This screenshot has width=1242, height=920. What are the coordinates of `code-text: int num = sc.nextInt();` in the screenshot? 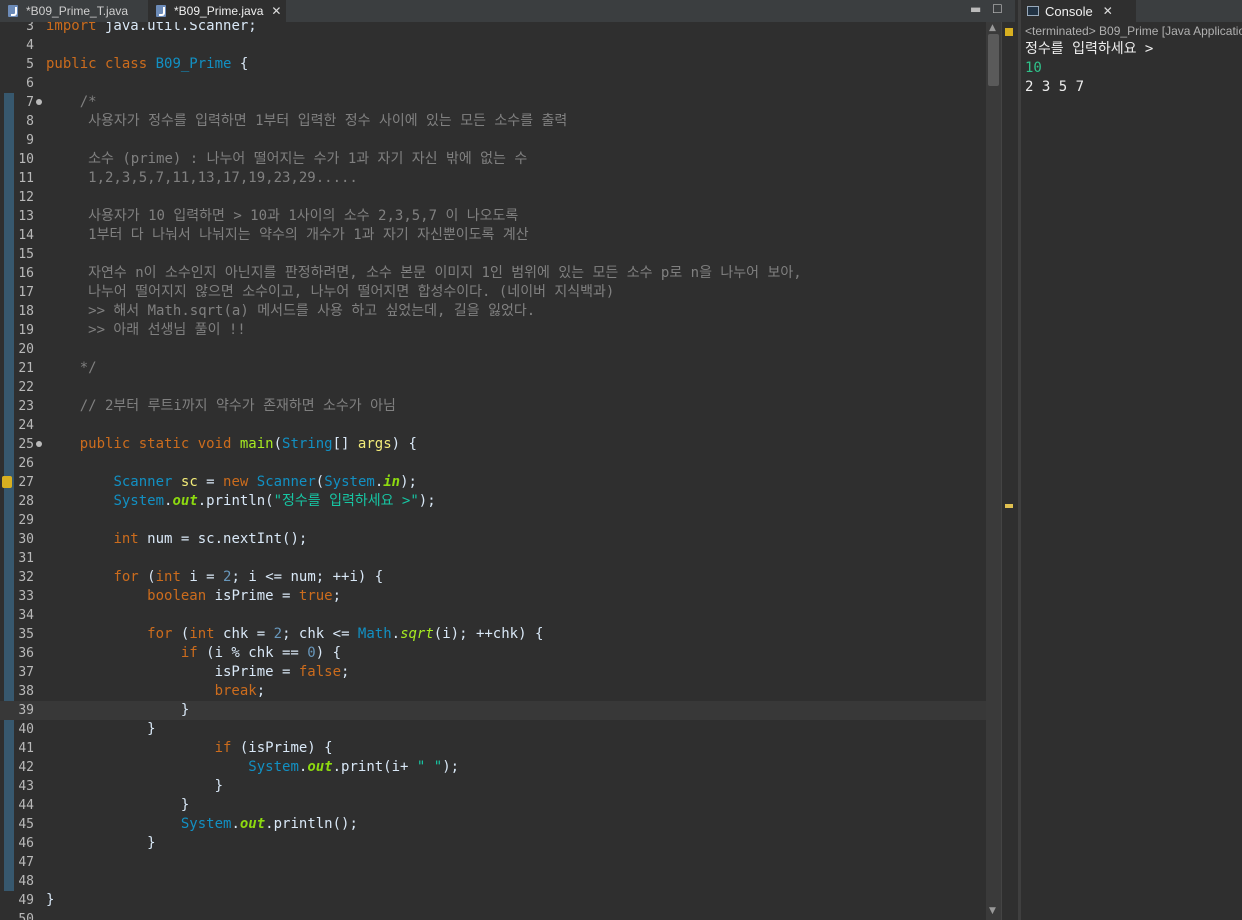 It's located at (210, 539).